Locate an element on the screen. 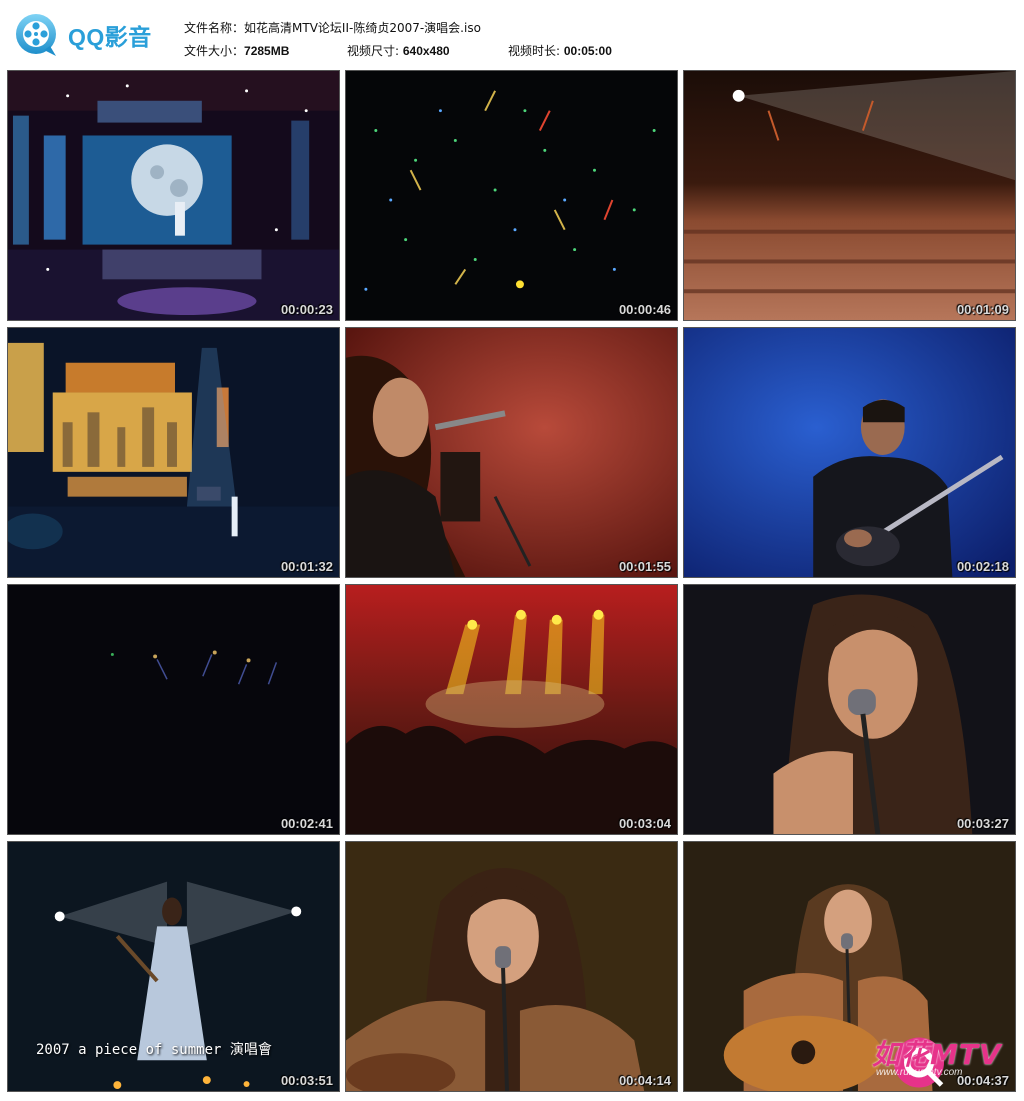 The width and height of the screenshot is (1024, 1101). file-name-label: 文件名称： is located at coordinates (214, 28).